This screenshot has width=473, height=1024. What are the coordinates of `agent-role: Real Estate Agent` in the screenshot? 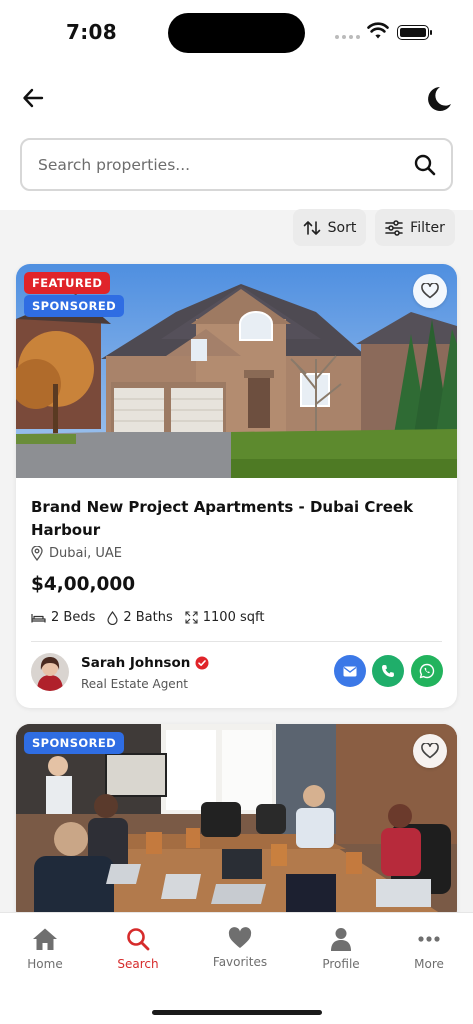 It's located at (134, 684).